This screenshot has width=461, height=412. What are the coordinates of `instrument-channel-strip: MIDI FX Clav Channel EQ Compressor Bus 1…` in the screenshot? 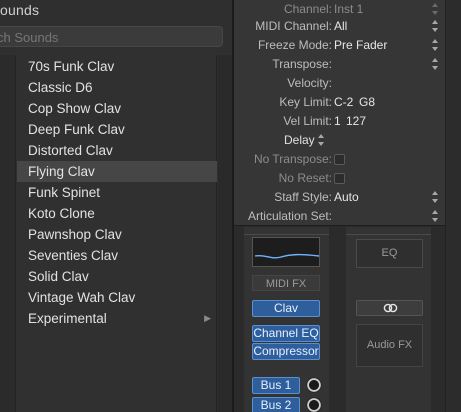 It's located at (286, 319).